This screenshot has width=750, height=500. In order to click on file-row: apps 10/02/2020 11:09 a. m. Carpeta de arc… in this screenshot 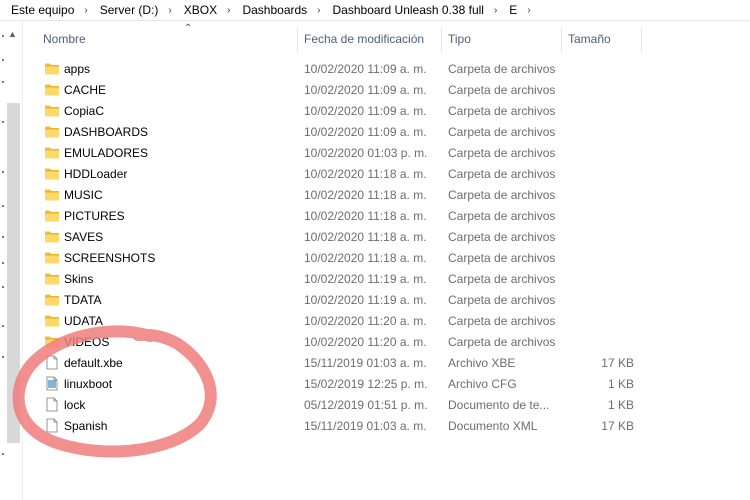, I will do `click(386, 68)`.